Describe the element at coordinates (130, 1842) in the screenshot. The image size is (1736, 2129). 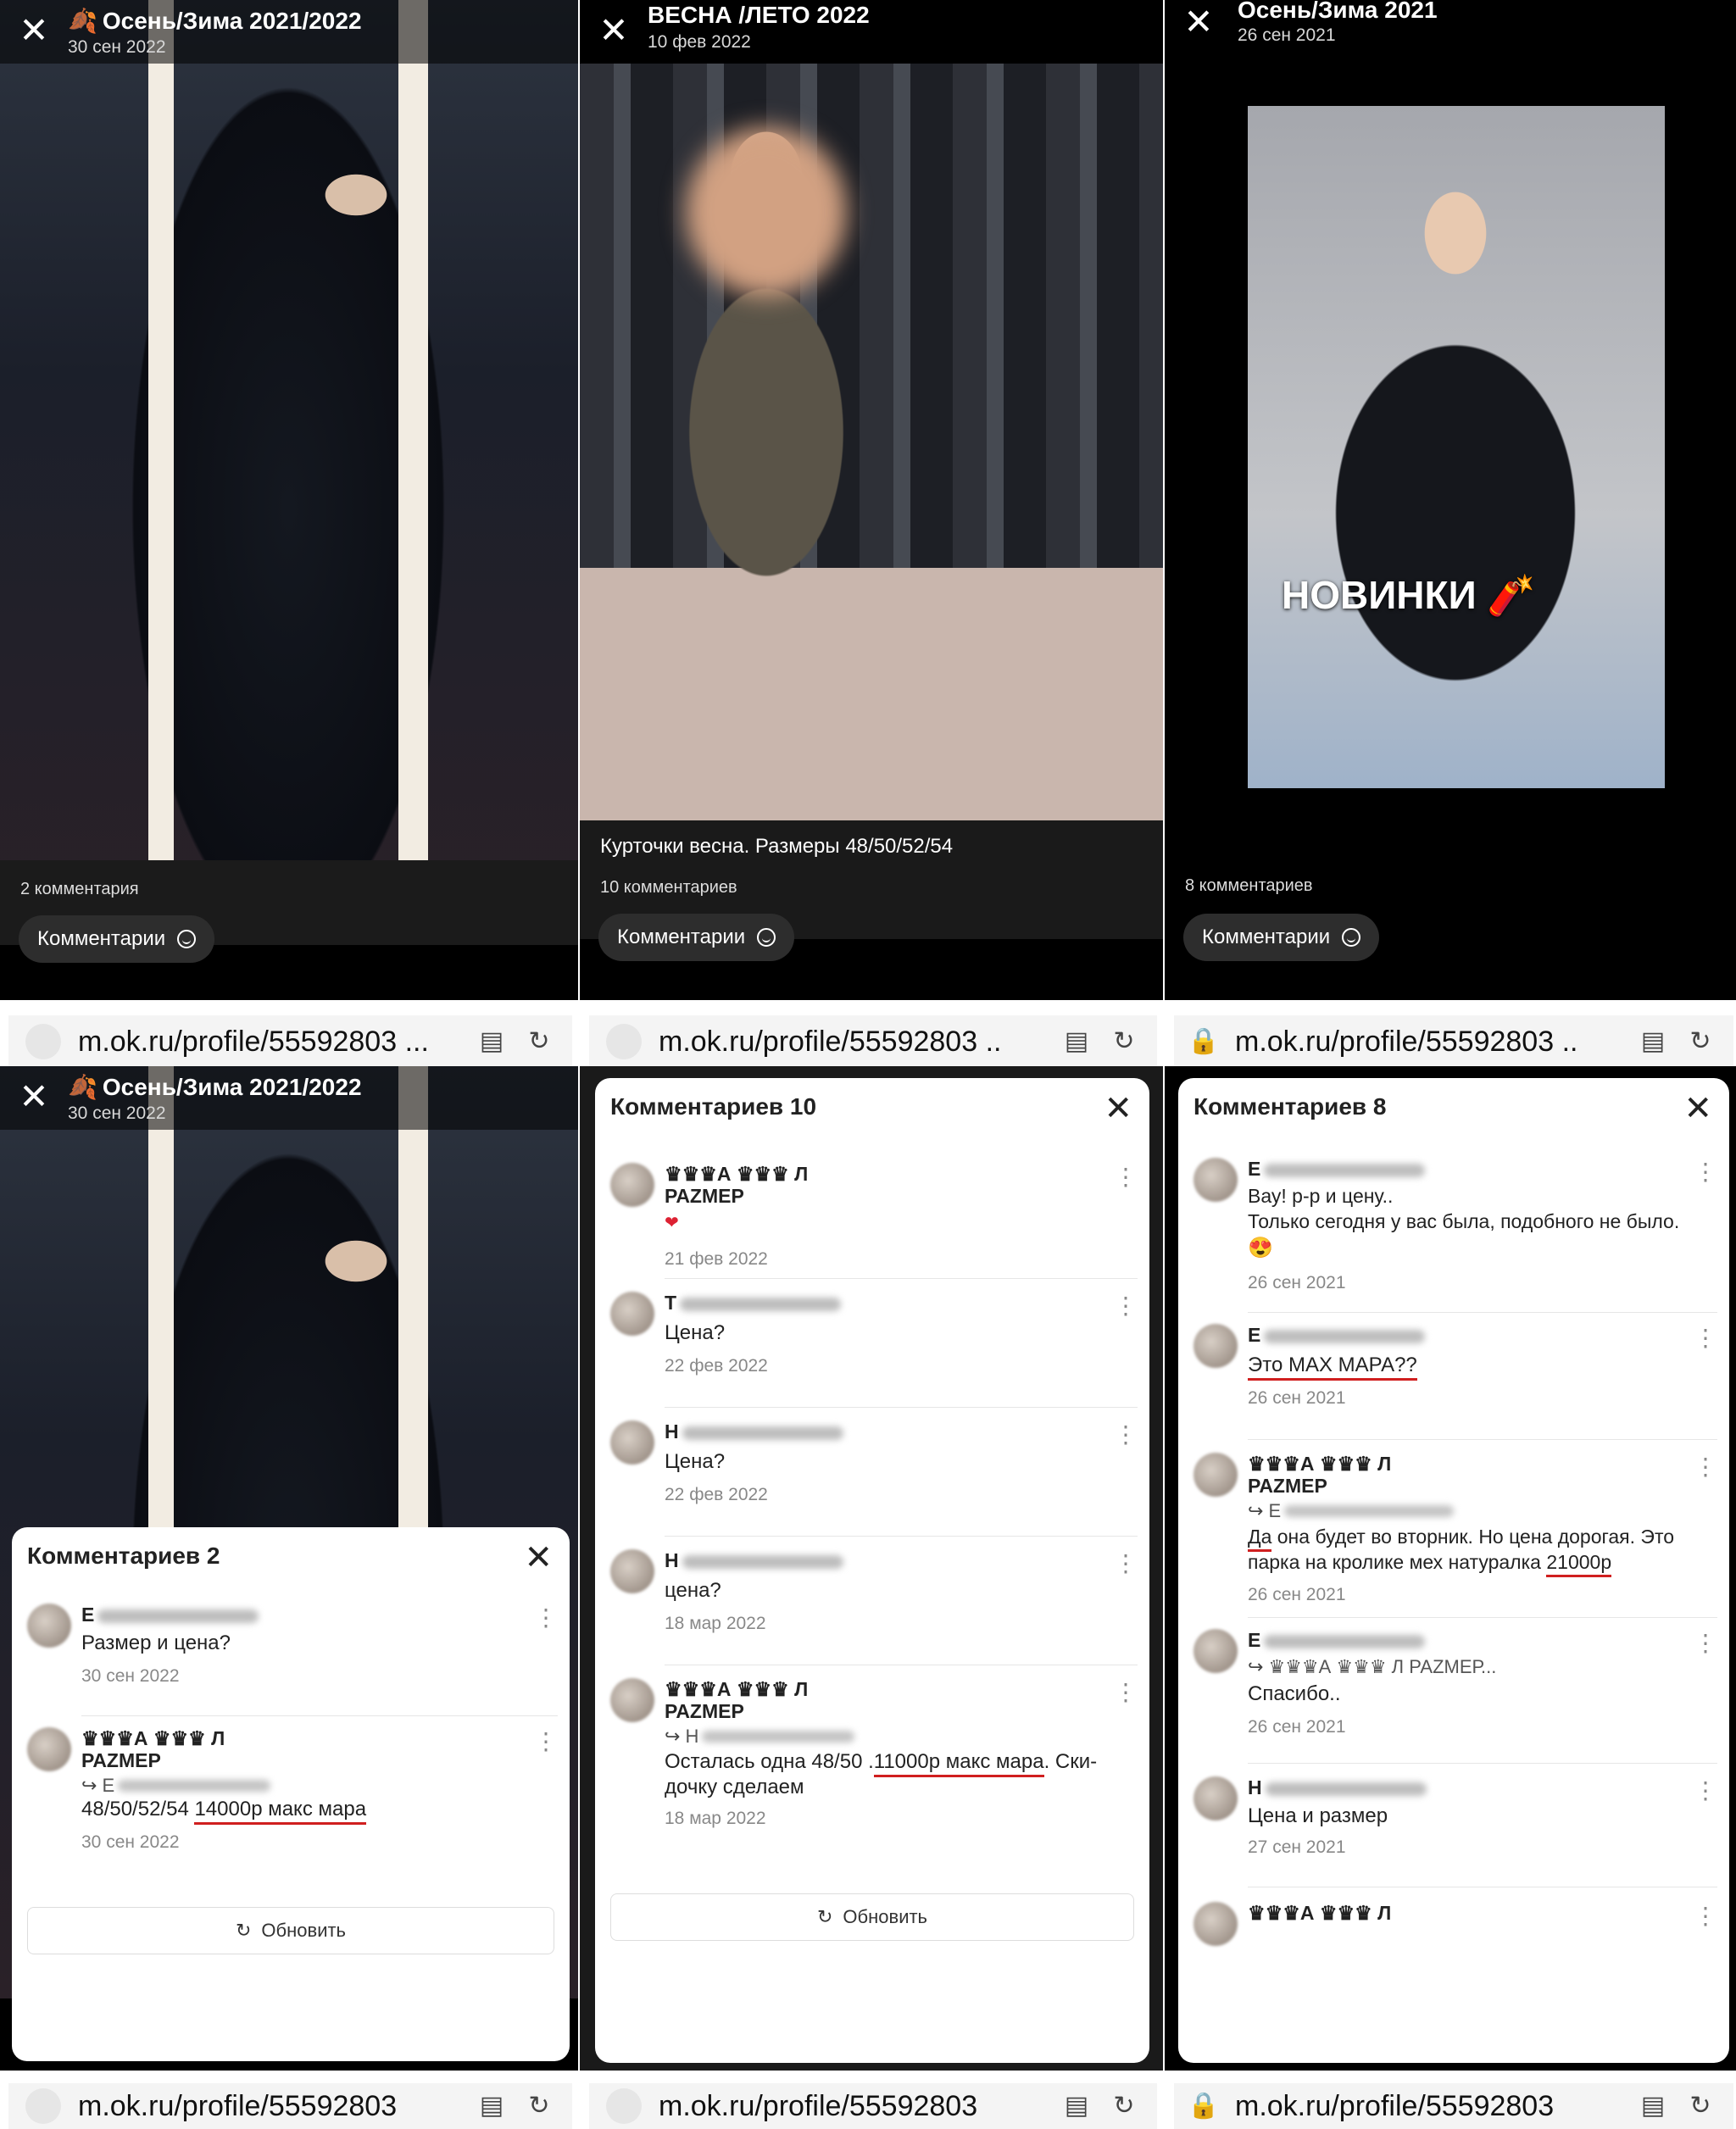
I see `comment-date: 30 сен 2022` at that location.